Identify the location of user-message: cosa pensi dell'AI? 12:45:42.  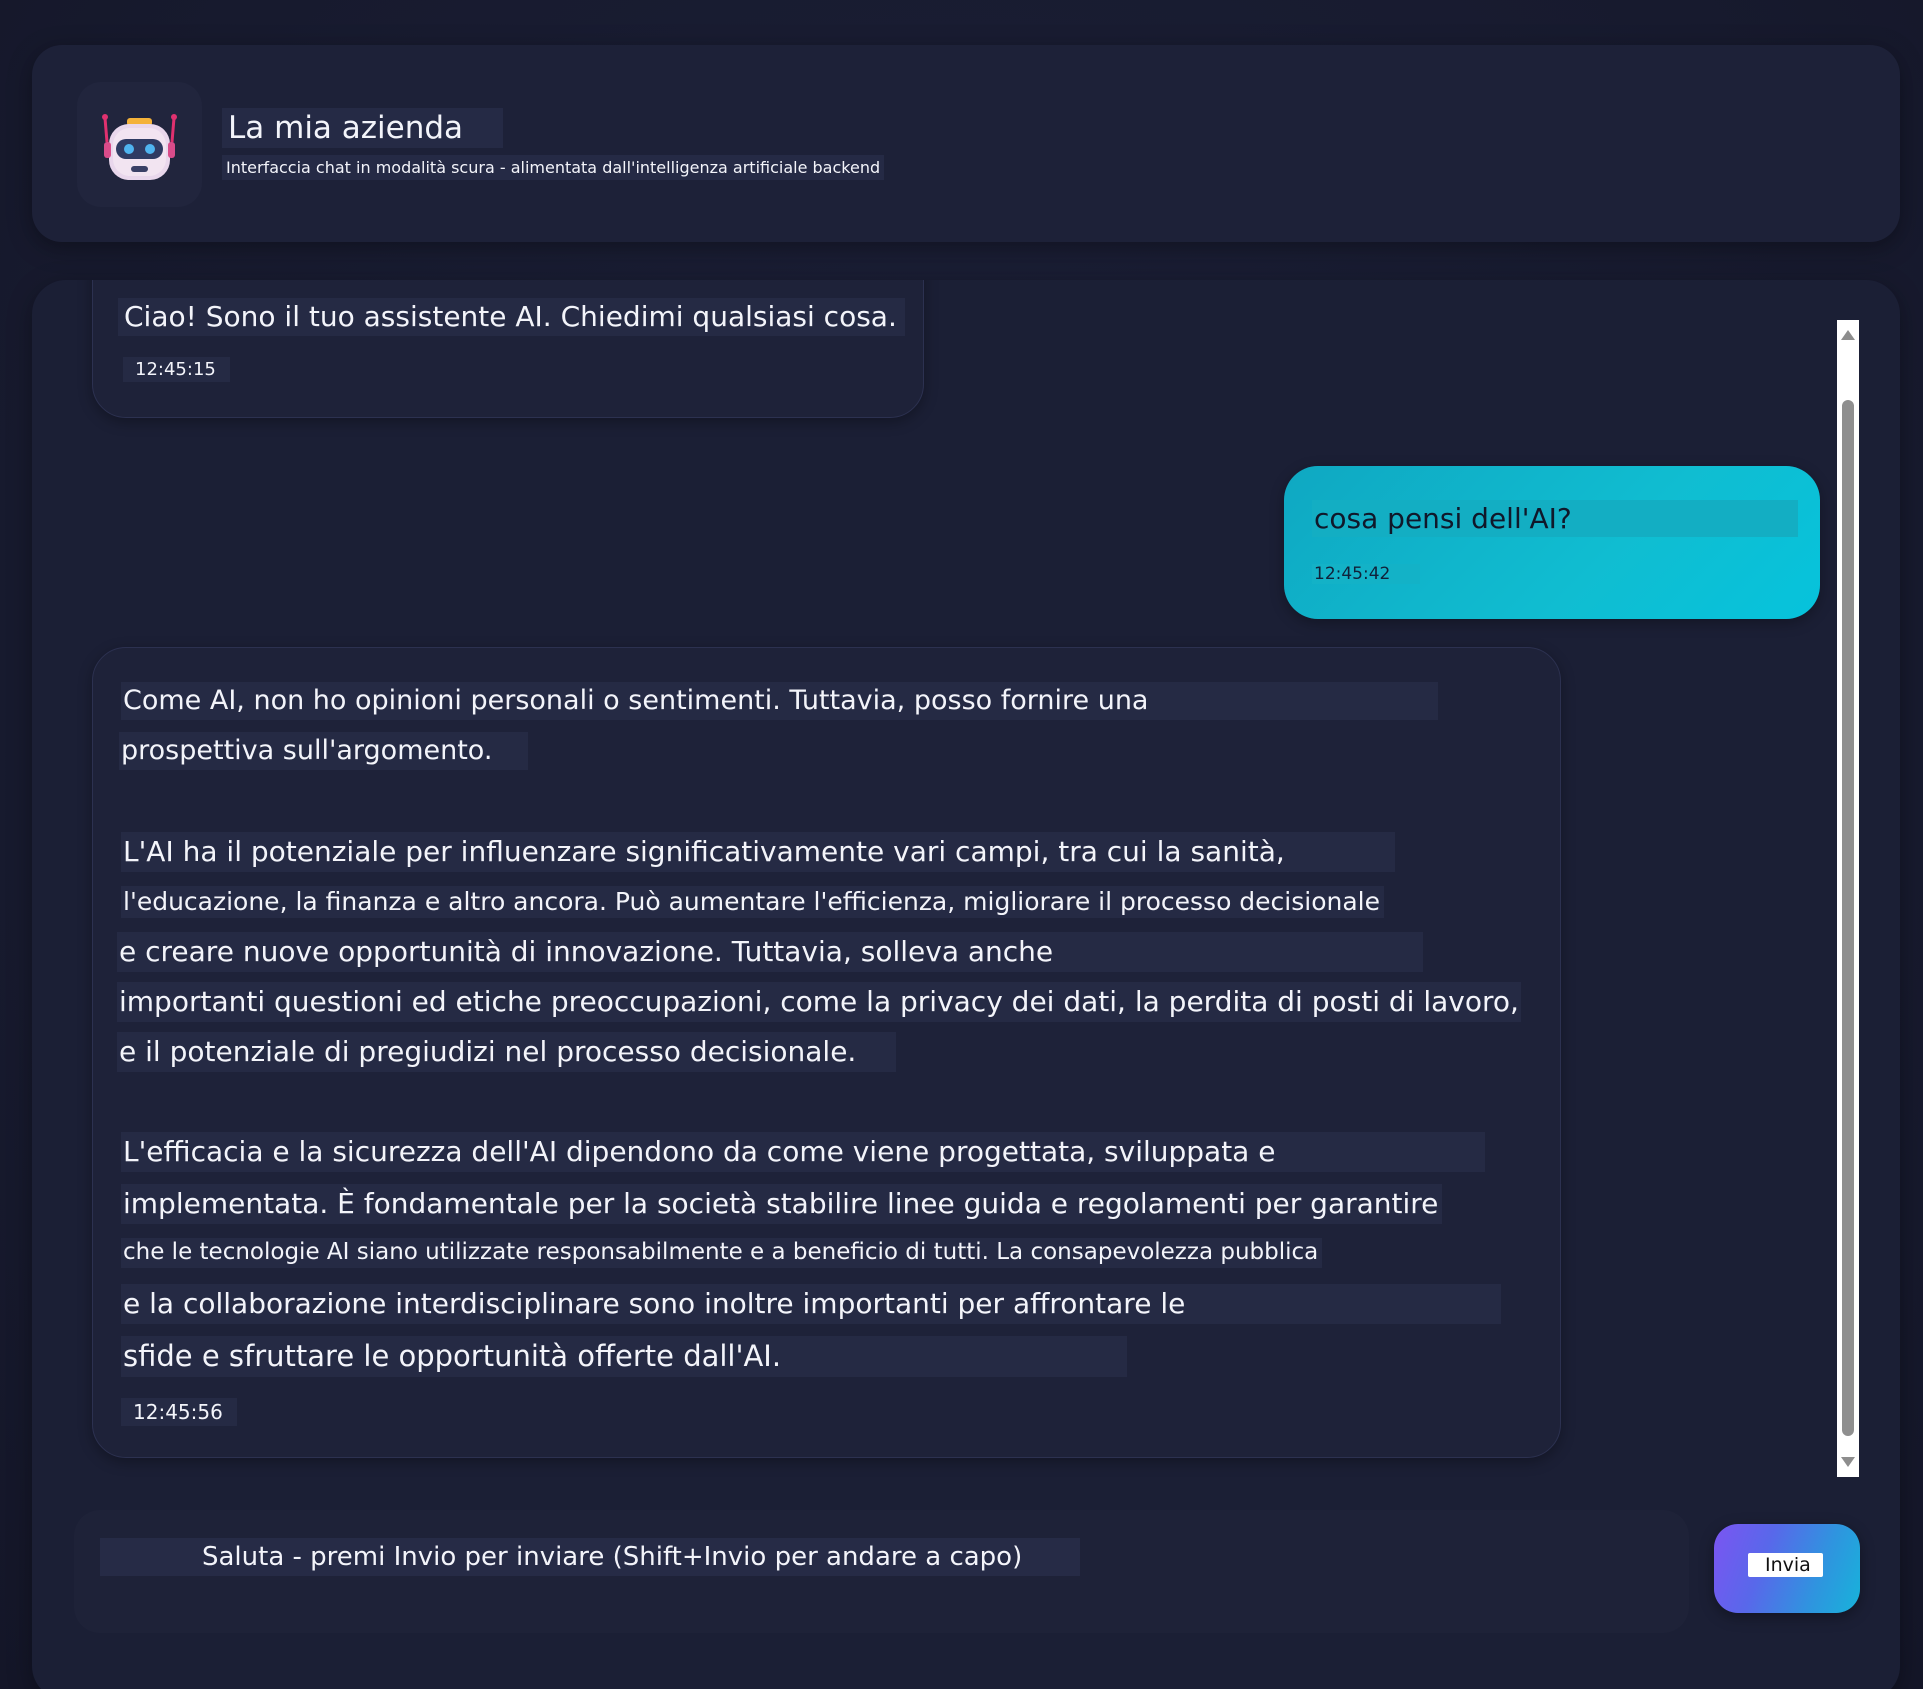
(1552, 542).